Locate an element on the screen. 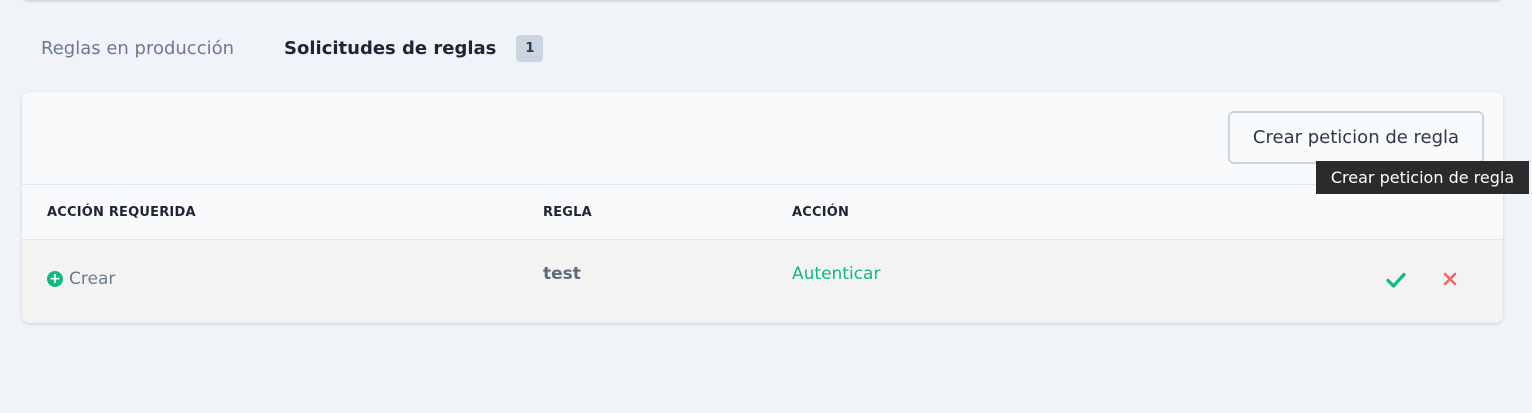 This screenshot has height=413, width=1532. table-header: ACCIÓN REQUERIDA REGLA ACCIÓN is located at coordinates (762, 212).